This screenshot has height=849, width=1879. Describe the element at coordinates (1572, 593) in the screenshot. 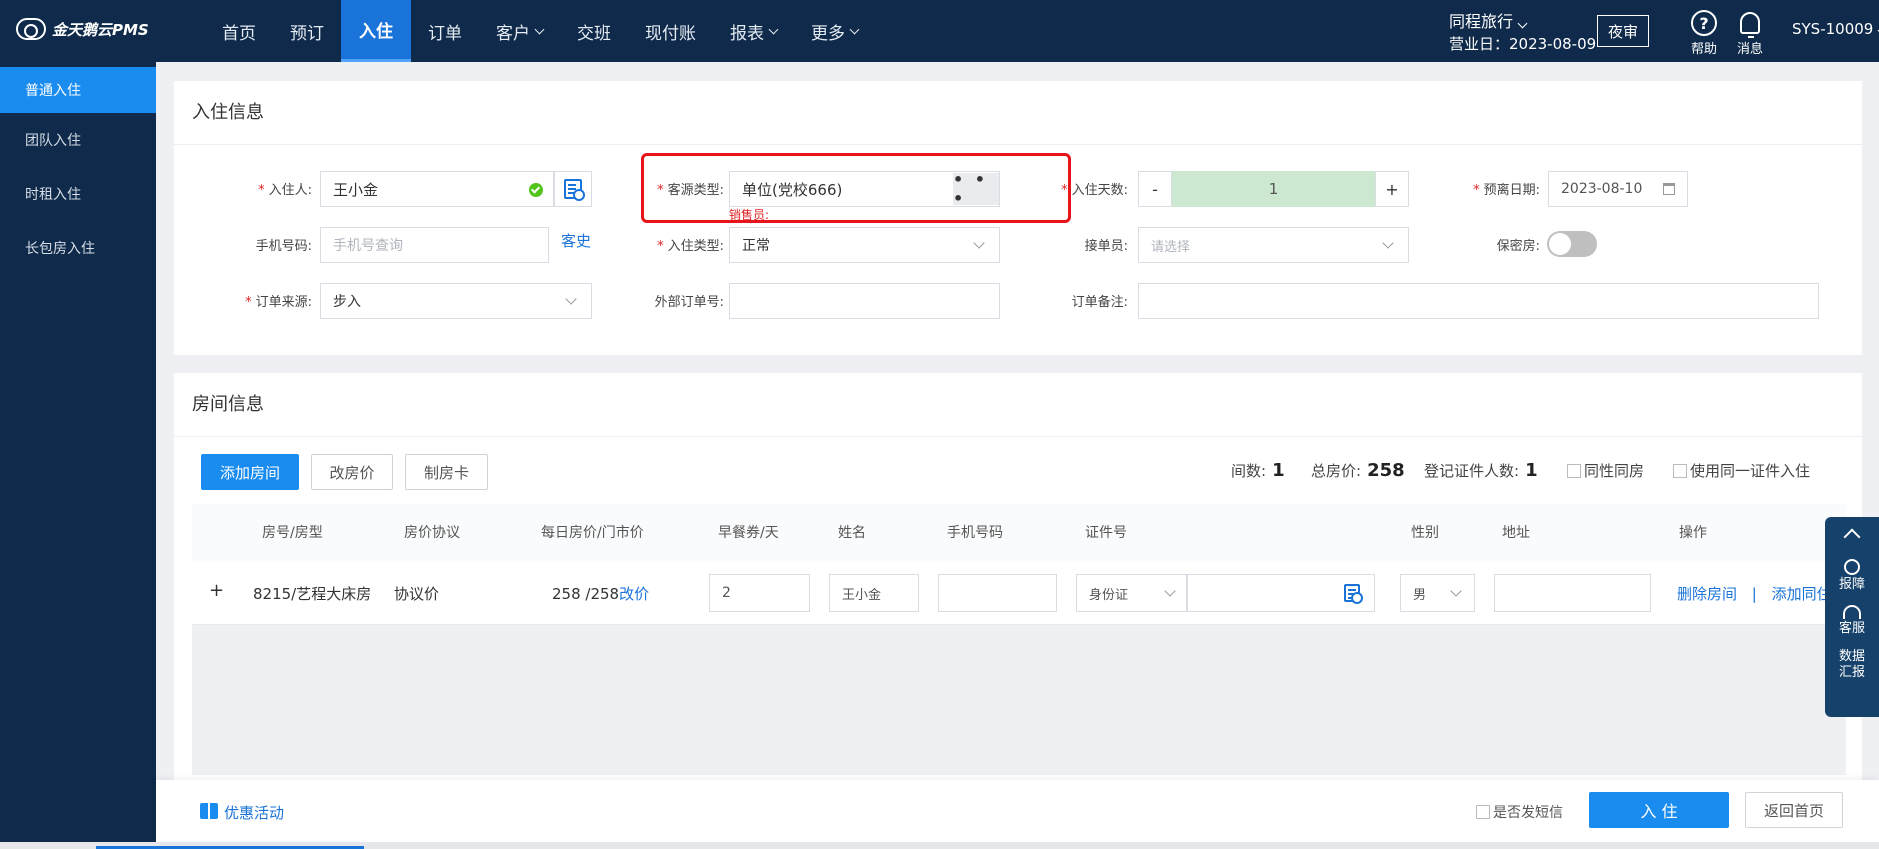

I see `address-input` at that location.